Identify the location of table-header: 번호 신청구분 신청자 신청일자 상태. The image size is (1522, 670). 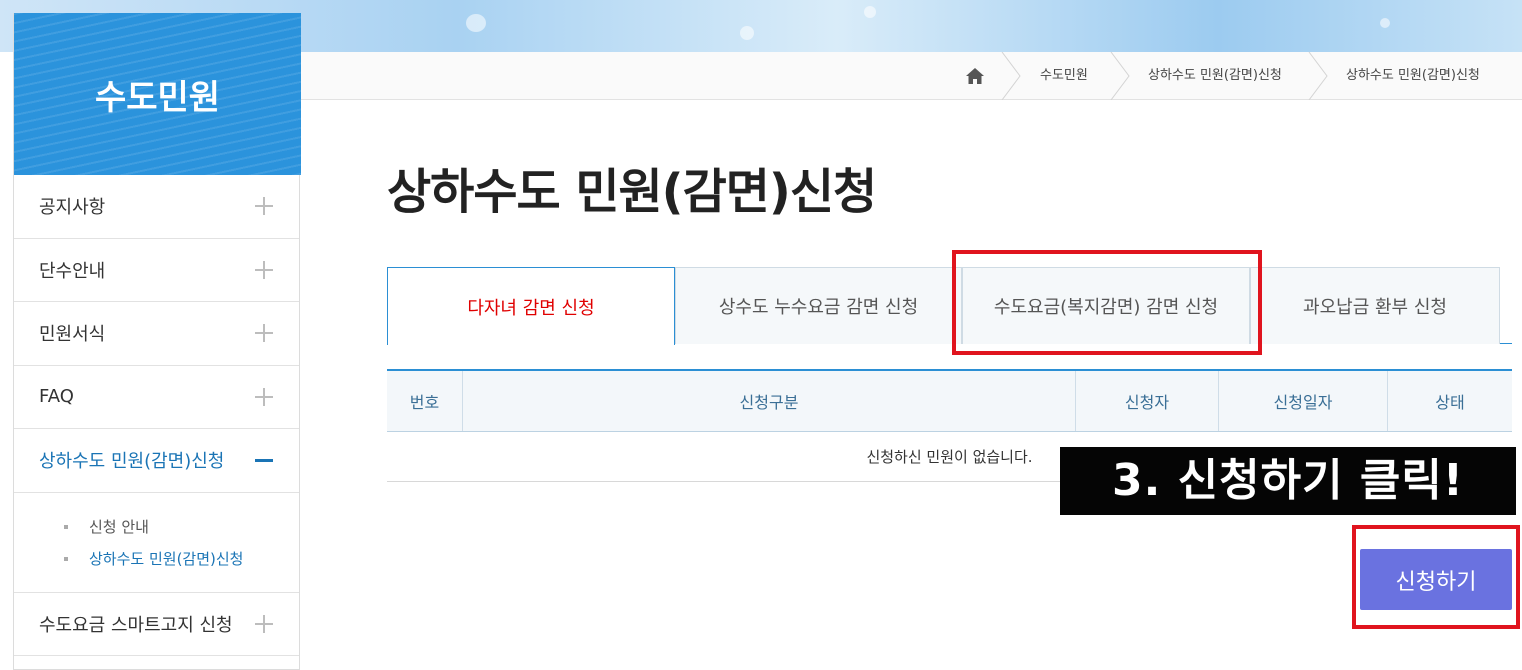
(949, 401).